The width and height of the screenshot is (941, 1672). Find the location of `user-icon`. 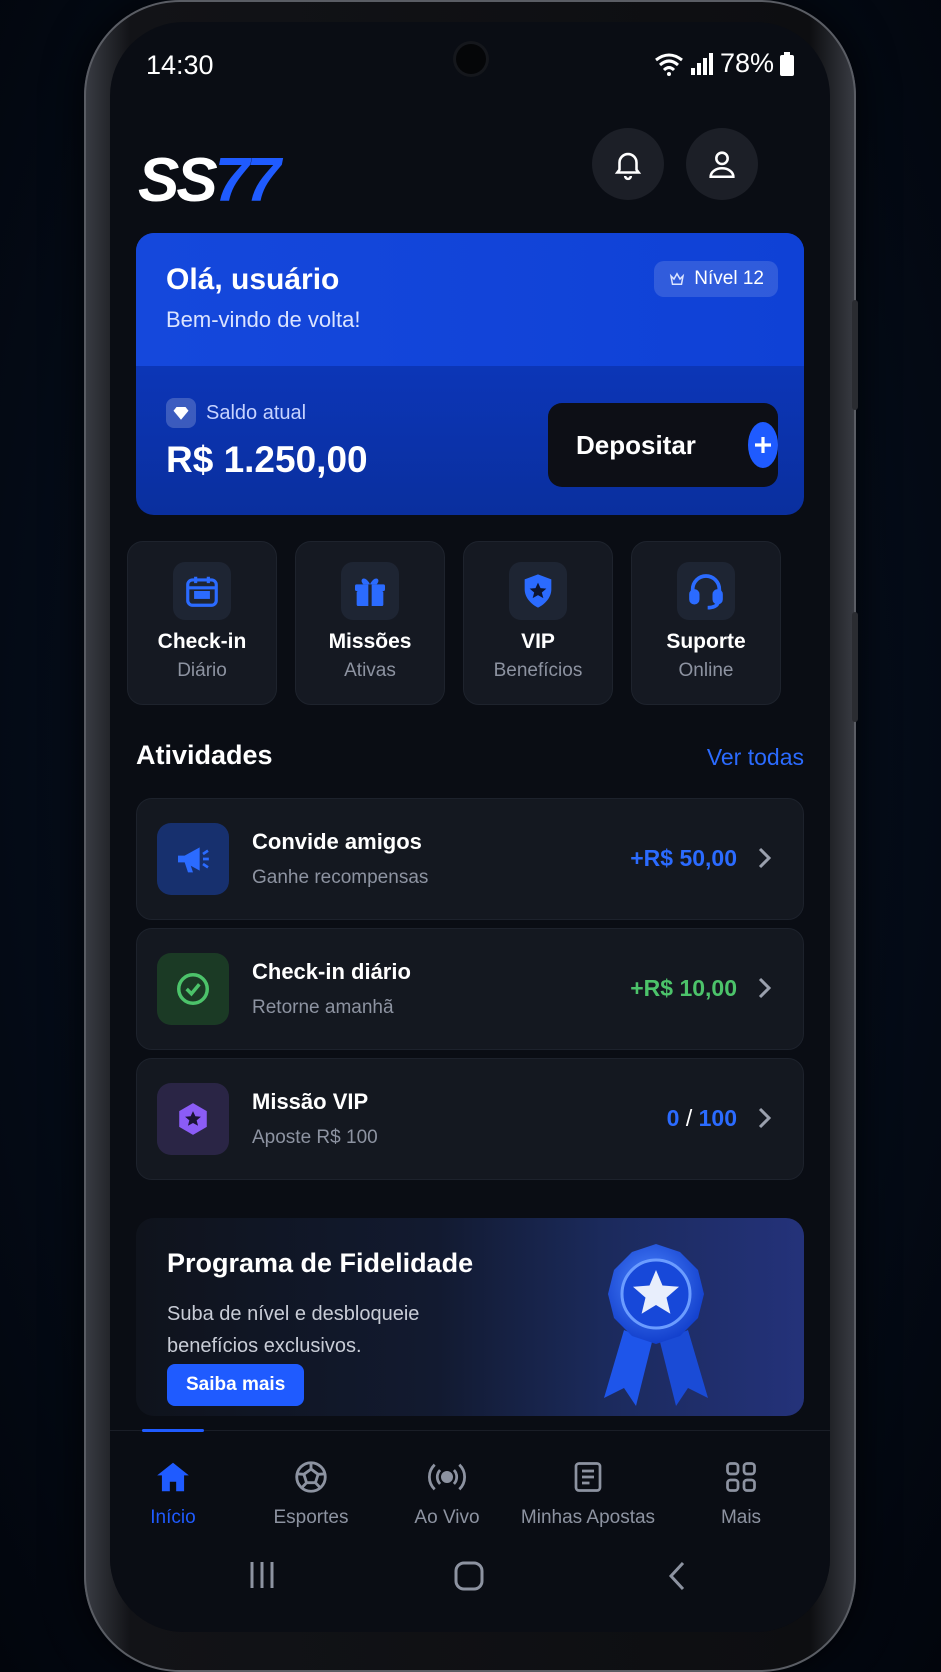

user-icon is located at coordinates (722, 165).